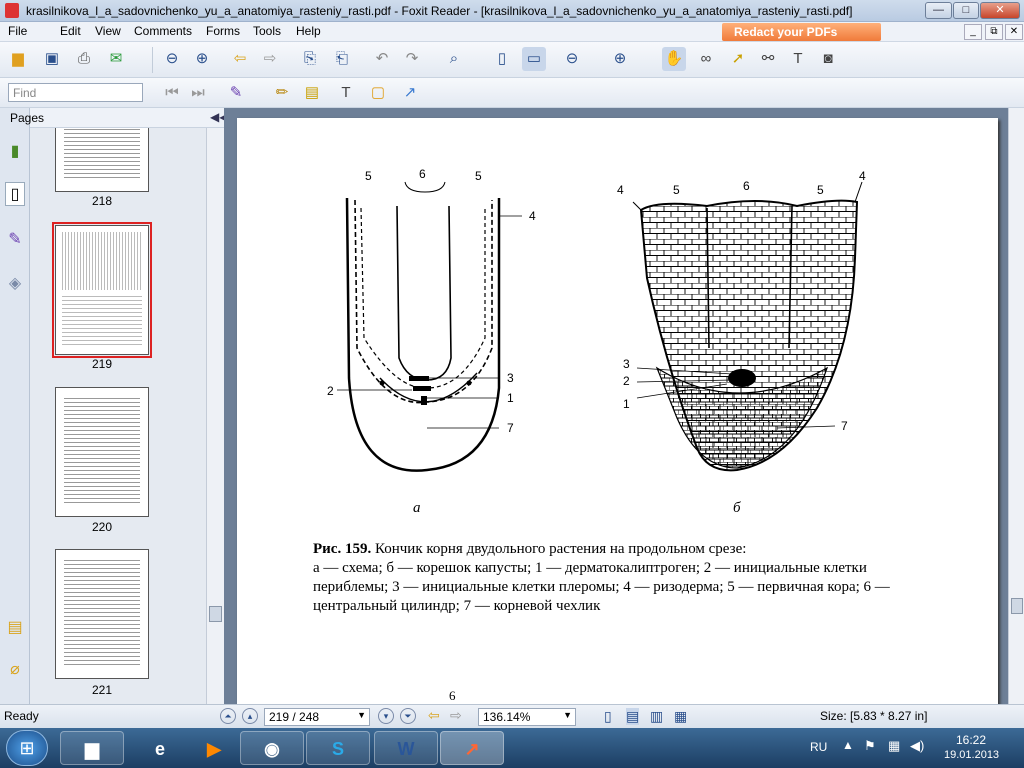  Describe the element at coordinates (973, 32) in the screenshot. I see `doc-minimize-button: _` at that location.